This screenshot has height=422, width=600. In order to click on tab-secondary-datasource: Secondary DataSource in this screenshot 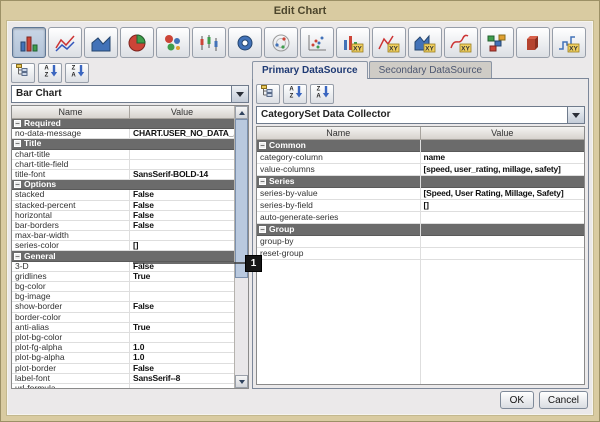, I will do `click(430, 70)`.